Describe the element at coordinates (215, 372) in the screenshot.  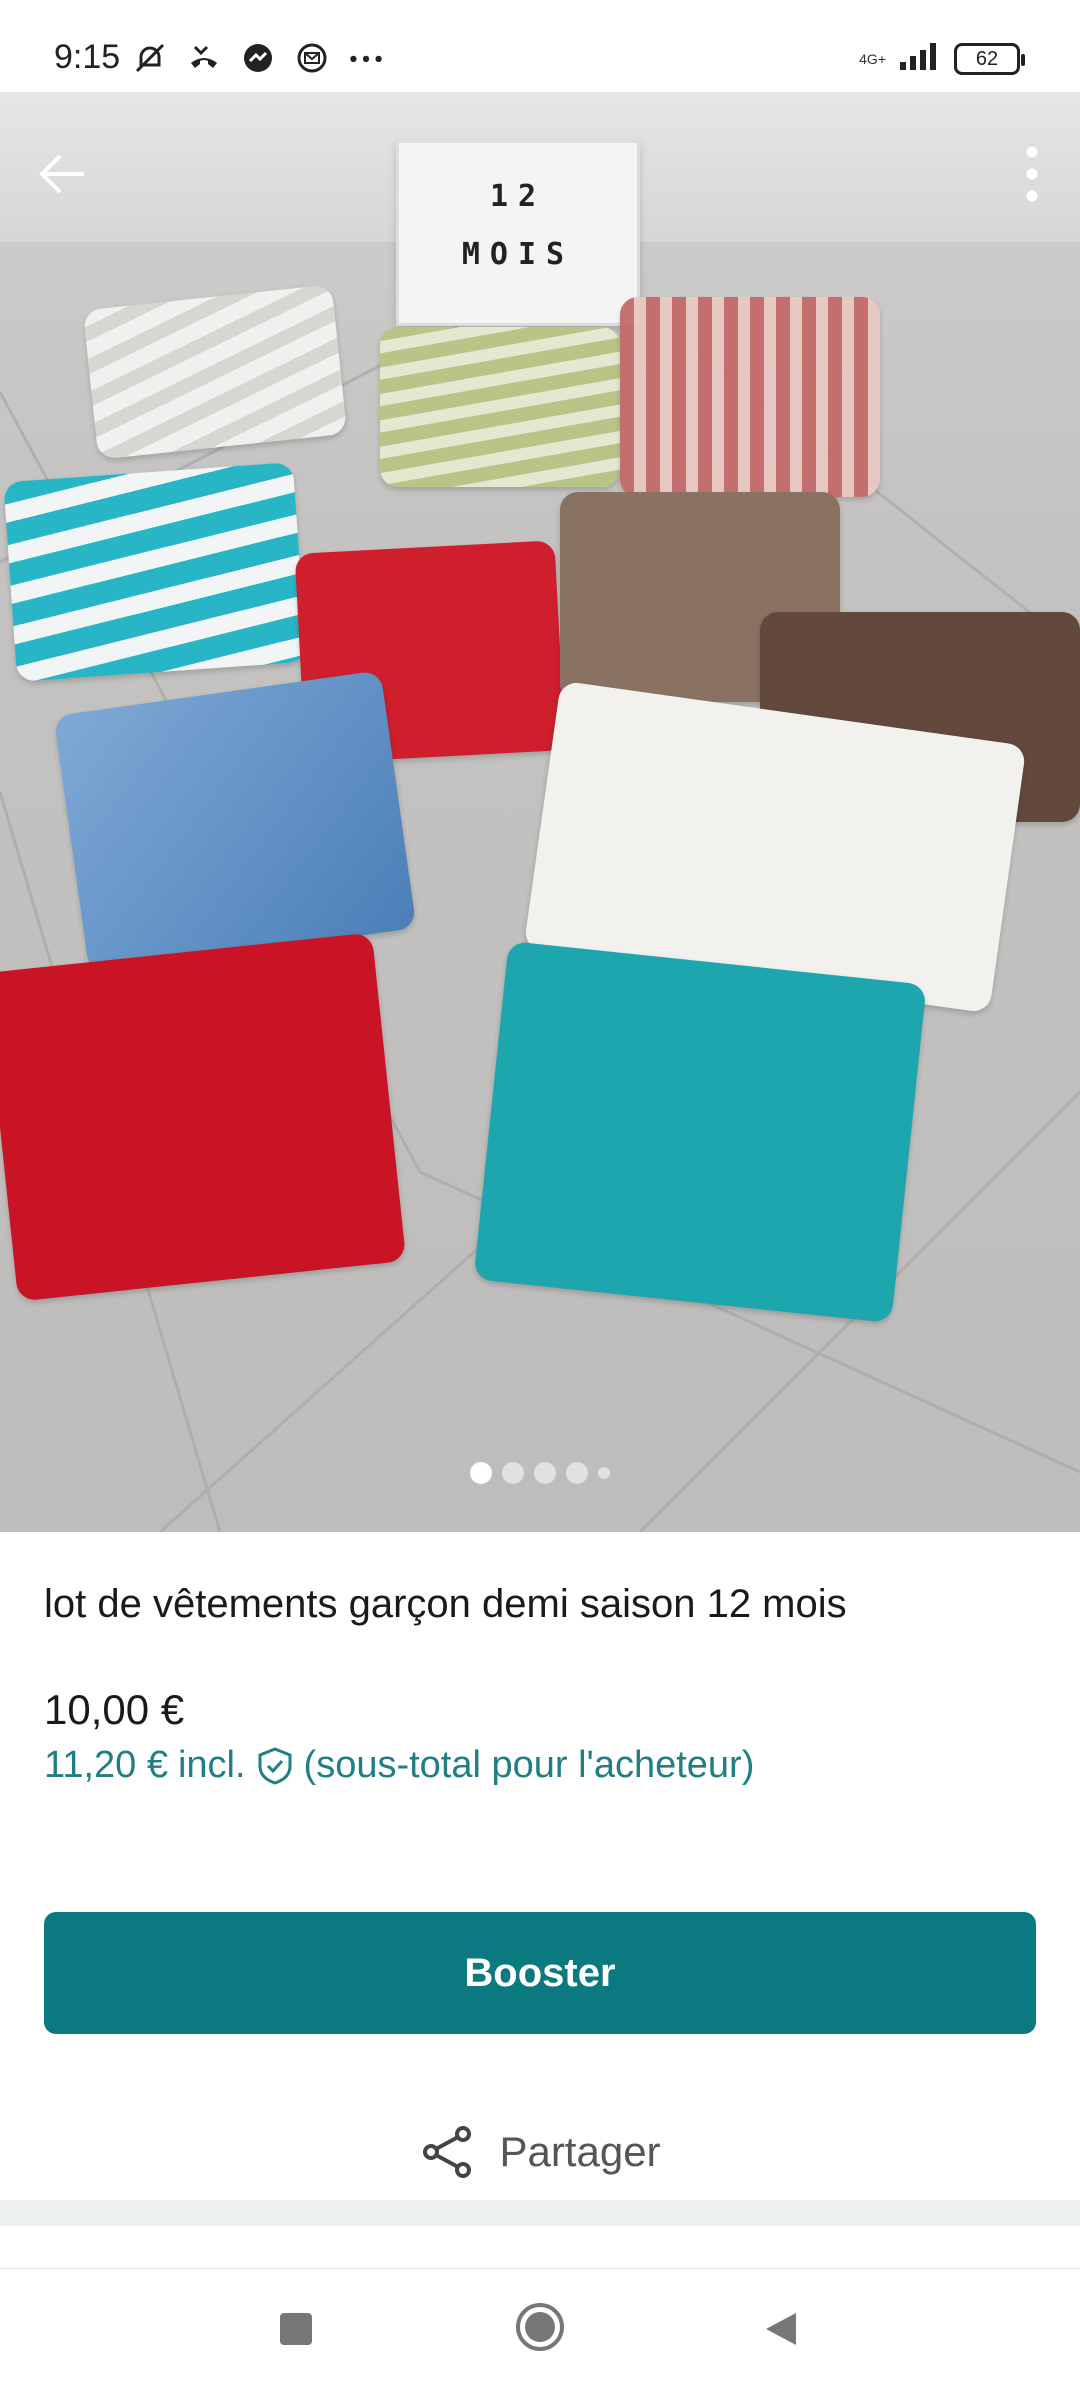
I see `white-shirt` at that location.